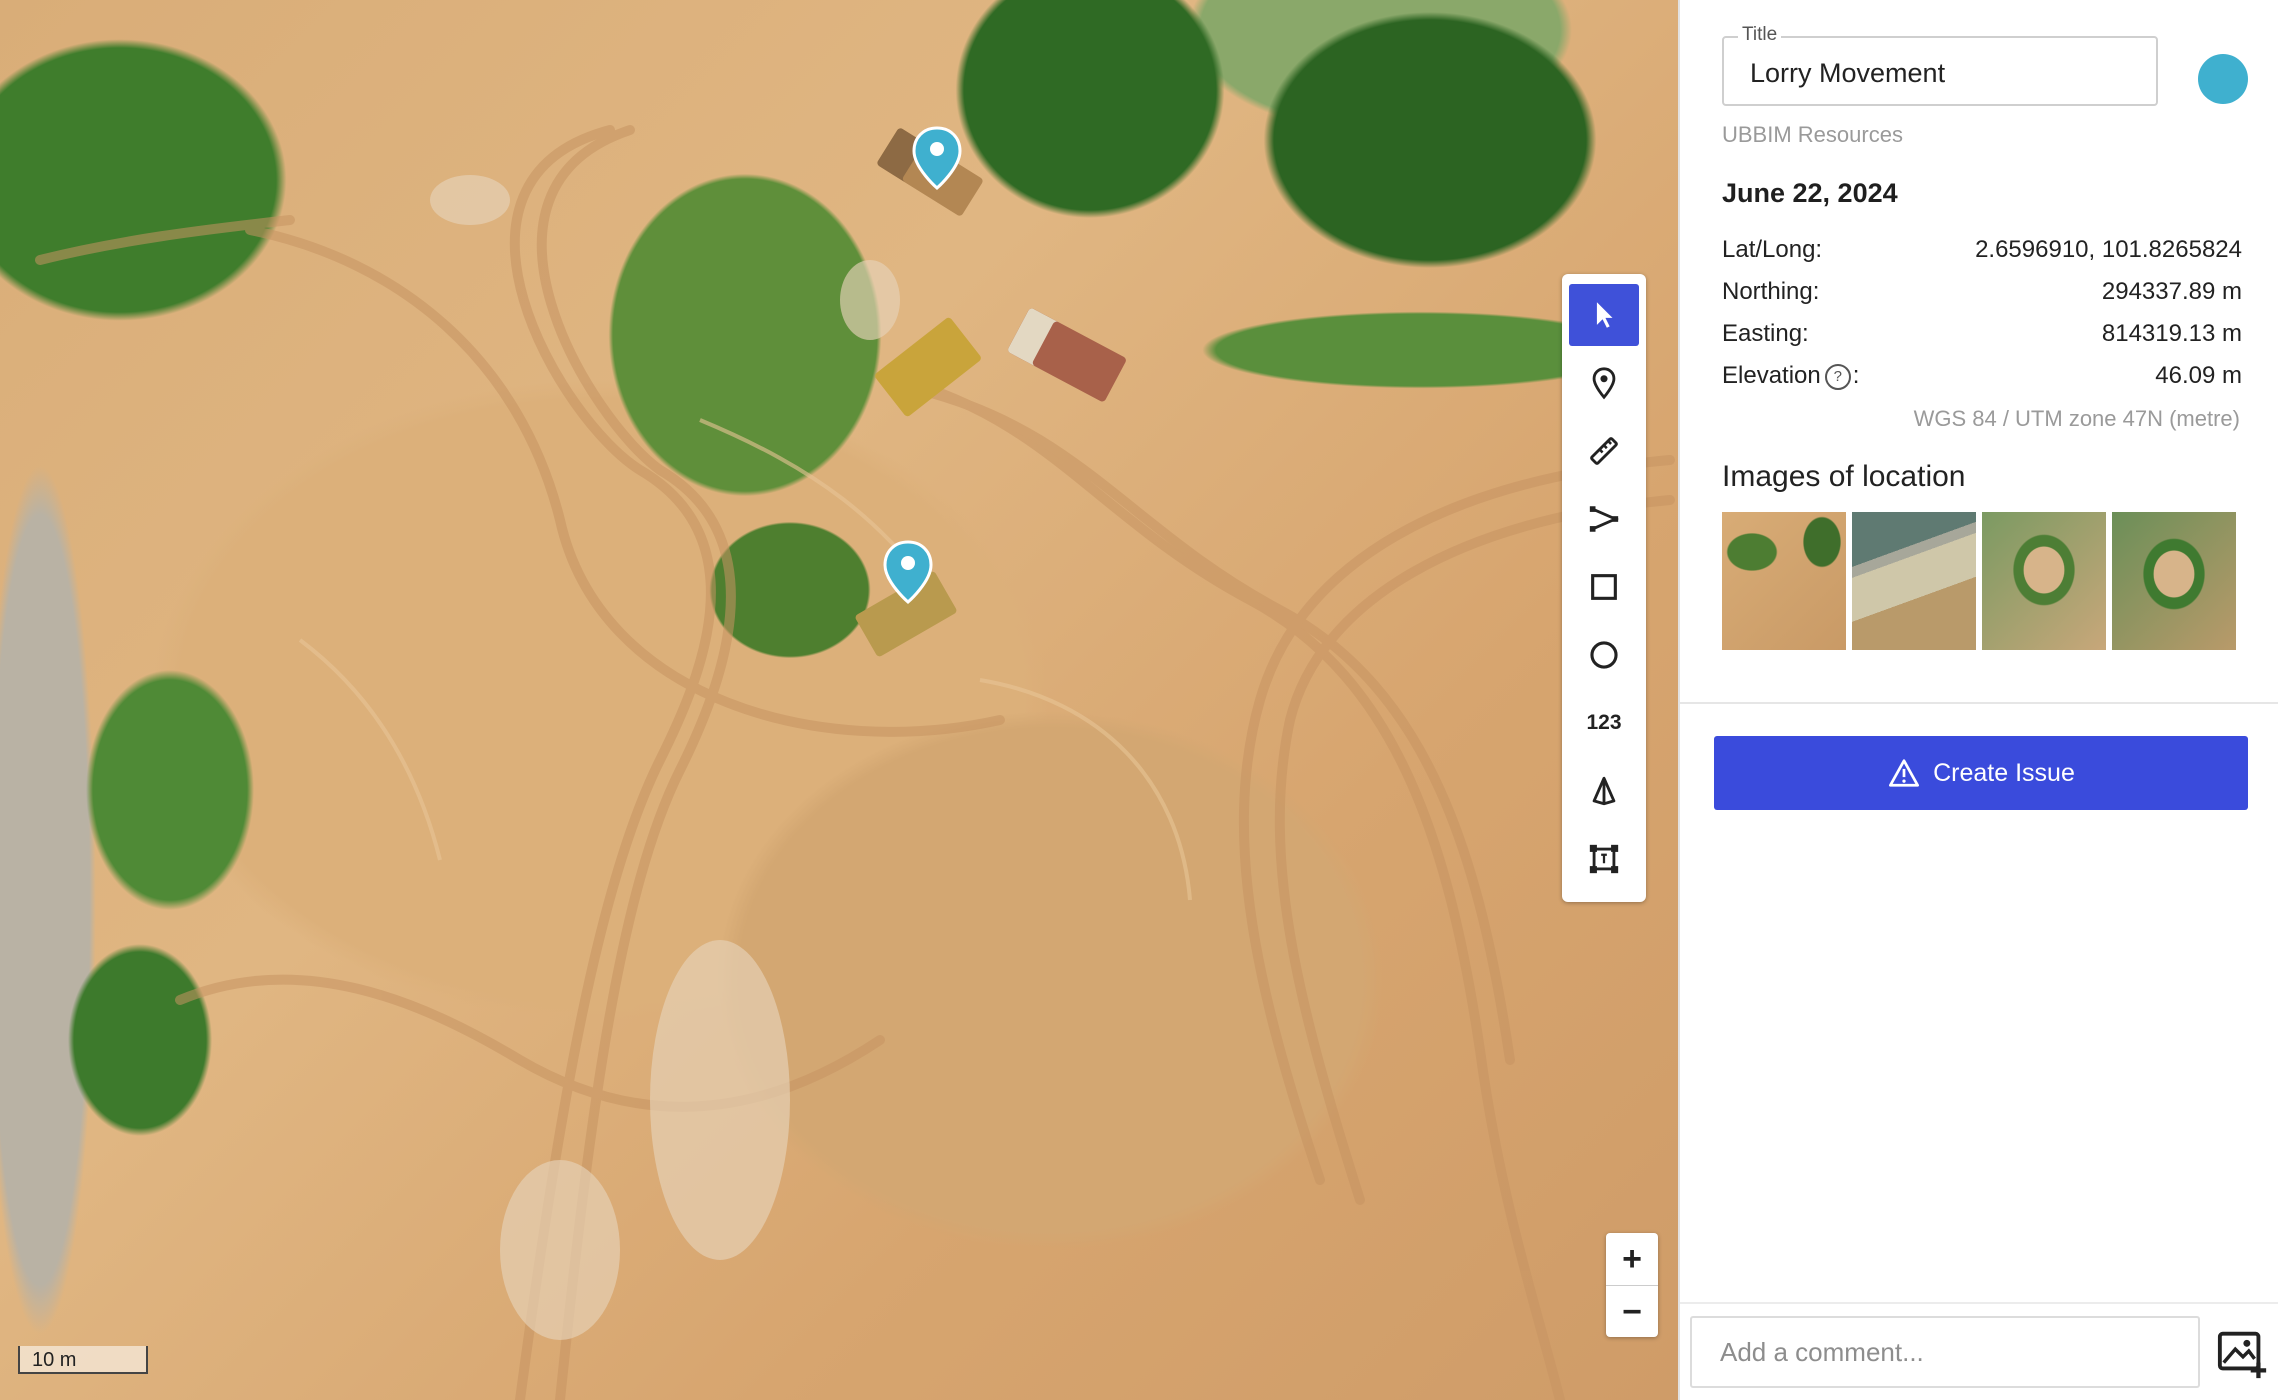 The image size is (2278, 1400). I want to click on marker-color-swatch, so click(2223, 79).